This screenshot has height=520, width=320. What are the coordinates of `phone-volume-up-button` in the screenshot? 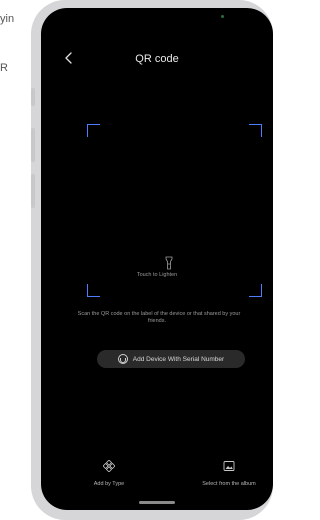 It's located at (33, 145).